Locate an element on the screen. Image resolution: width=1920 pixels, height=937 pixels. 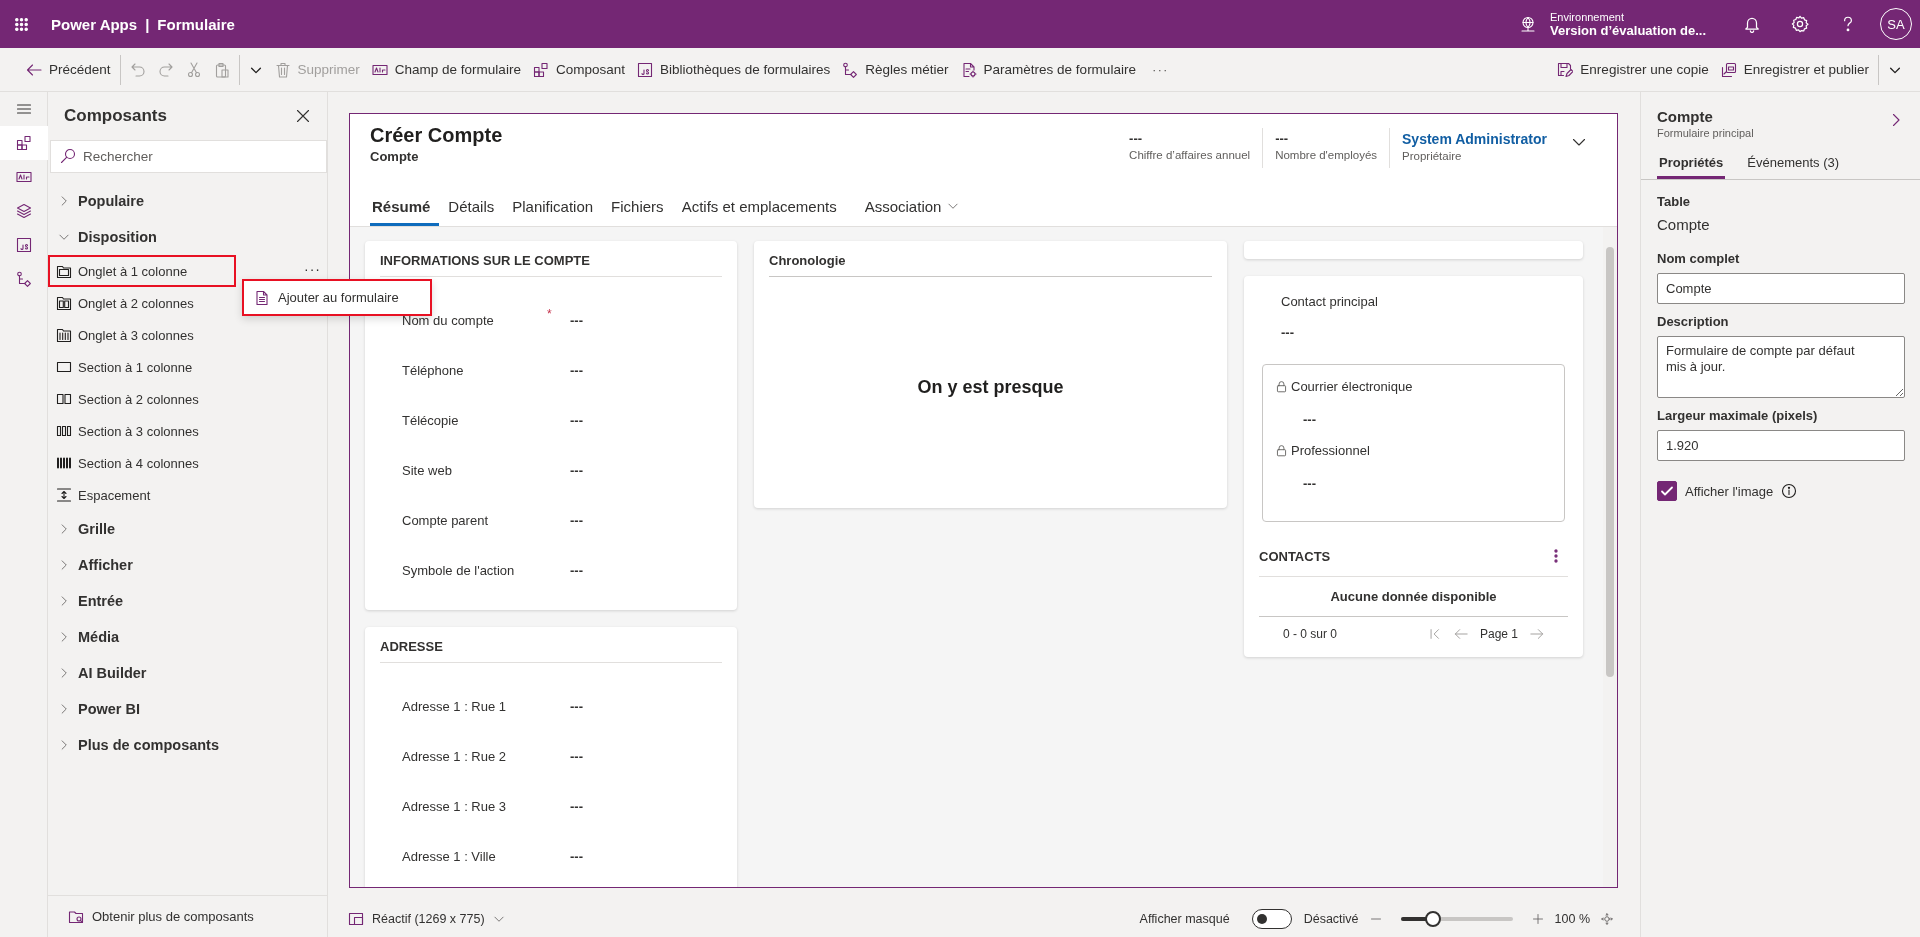
form-subtitle: Compte is located at coordinates (395, 156).